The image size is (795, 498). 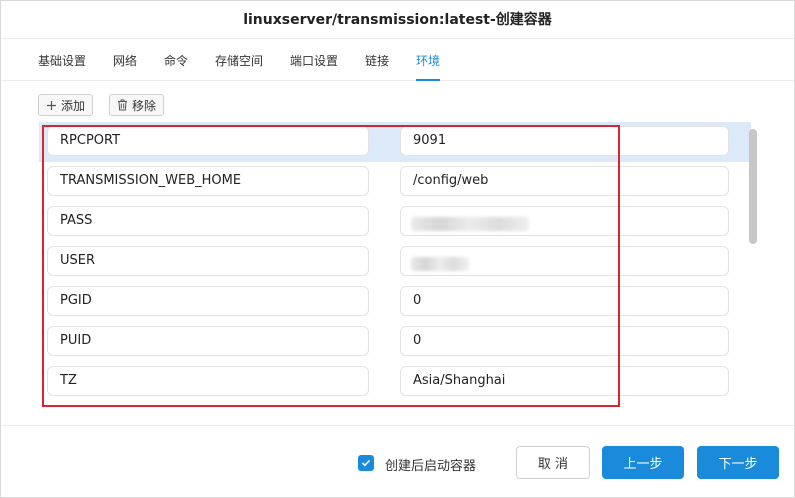 I want to click on tab-storage: 存储空间, so click(x=239, y=60).